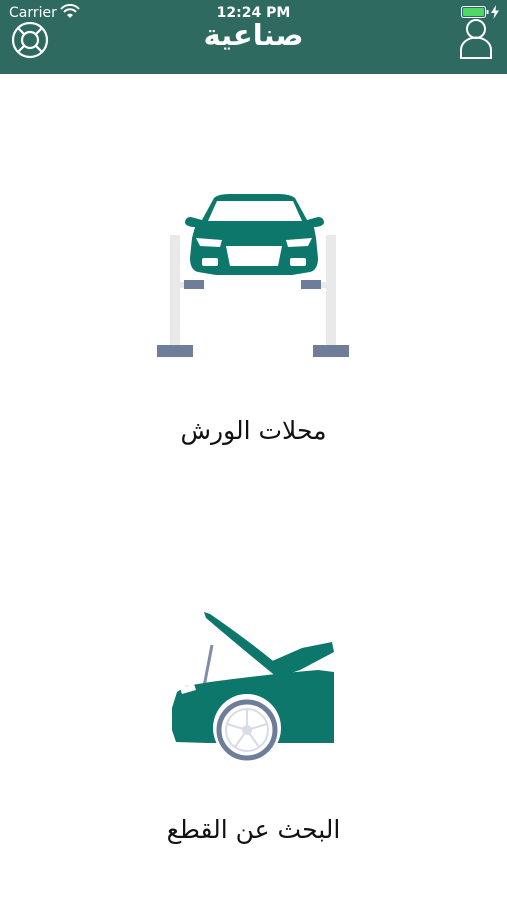 The image size is (507, 900). Describe the element at coordinates (253, 687) in the screenshot. I see `car-hood-open-icon` at that location.